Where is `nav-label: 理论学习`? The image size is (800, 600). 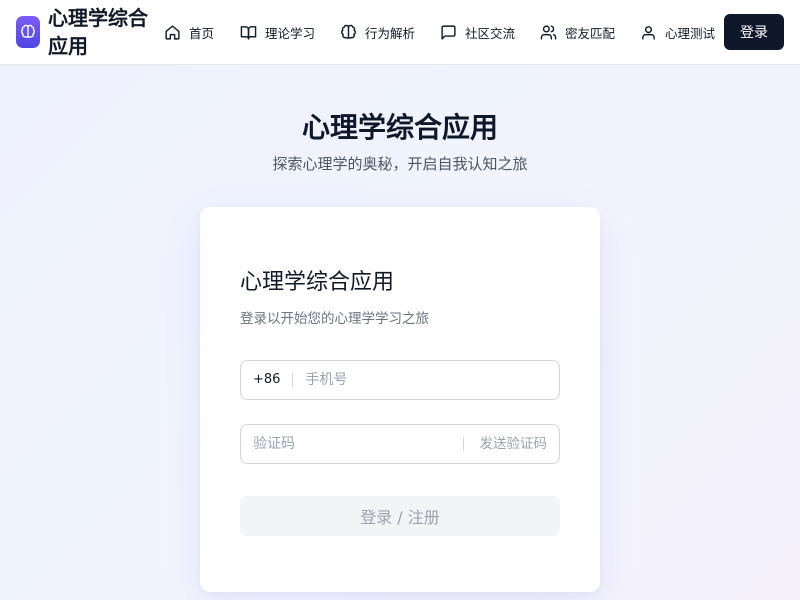 nav-label: 理论学习 is located at coordinates (290, 33).